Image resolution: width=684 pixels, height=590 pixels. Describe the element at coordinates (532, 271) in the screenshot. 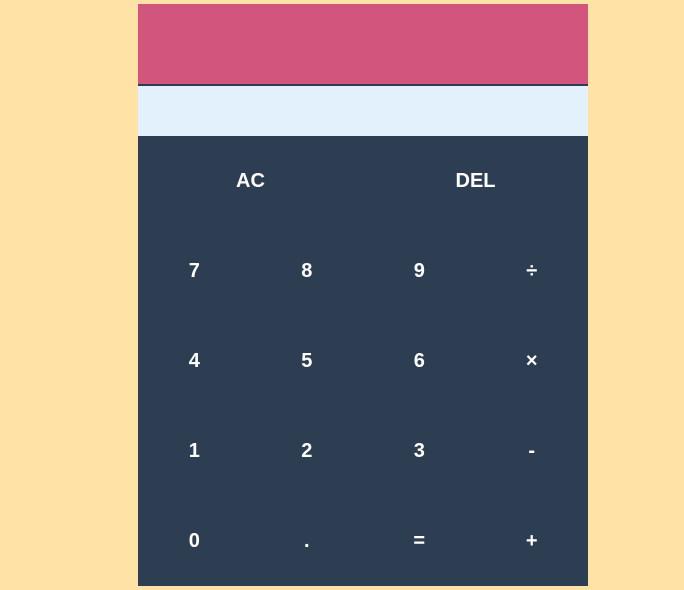

I see `divide-button: ÷` at that location.